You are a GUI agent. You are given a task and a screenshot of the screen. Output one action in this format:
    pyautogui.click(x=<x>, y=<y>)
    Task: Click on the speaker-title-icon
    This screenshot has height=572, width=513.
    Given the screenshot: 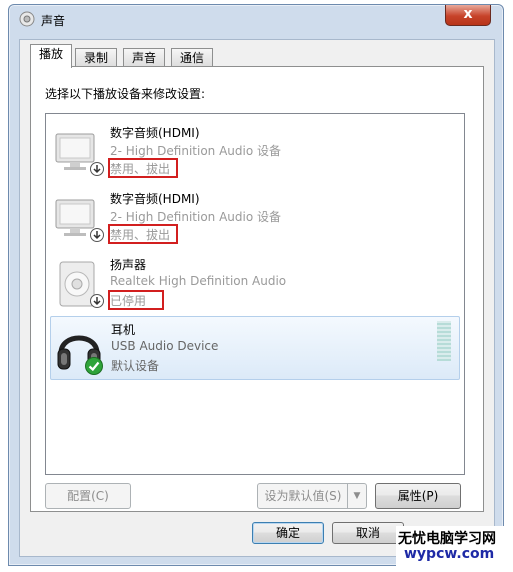 What is the action you would take?
    pyautogui.click(x=27, y=19)
    